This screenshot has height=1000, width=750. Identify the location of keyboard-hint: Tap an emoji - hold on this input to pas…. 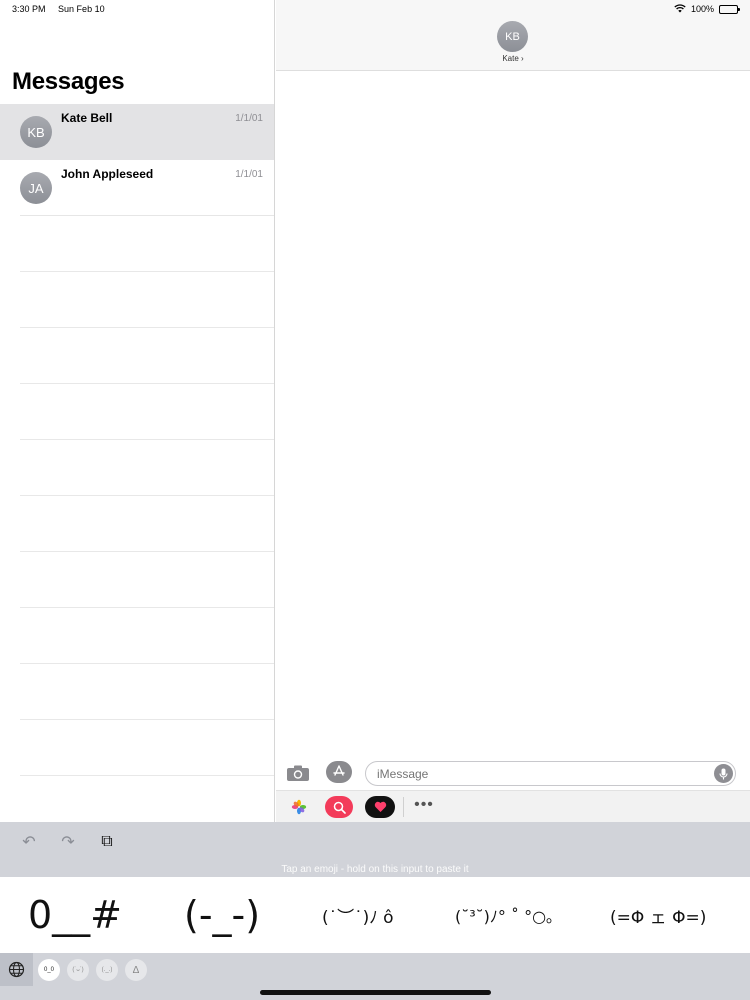
(375, 869).